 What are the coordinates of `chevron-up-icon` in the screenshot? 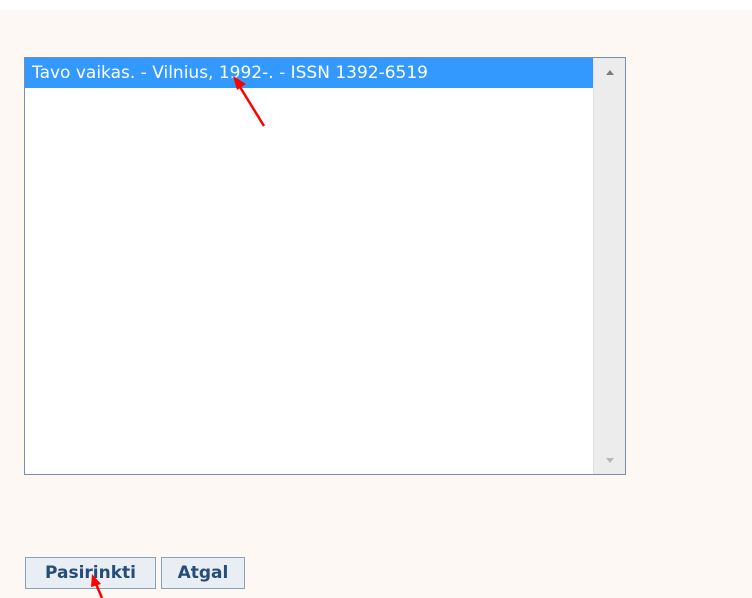 It's located at (609, 72).